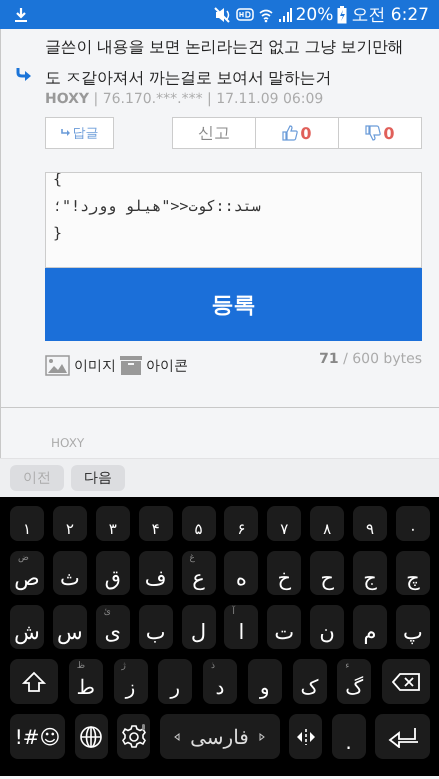 Image resolution: width=439 pixels, height=779 pixels. I want to click on key: ق, so click(113, 573).